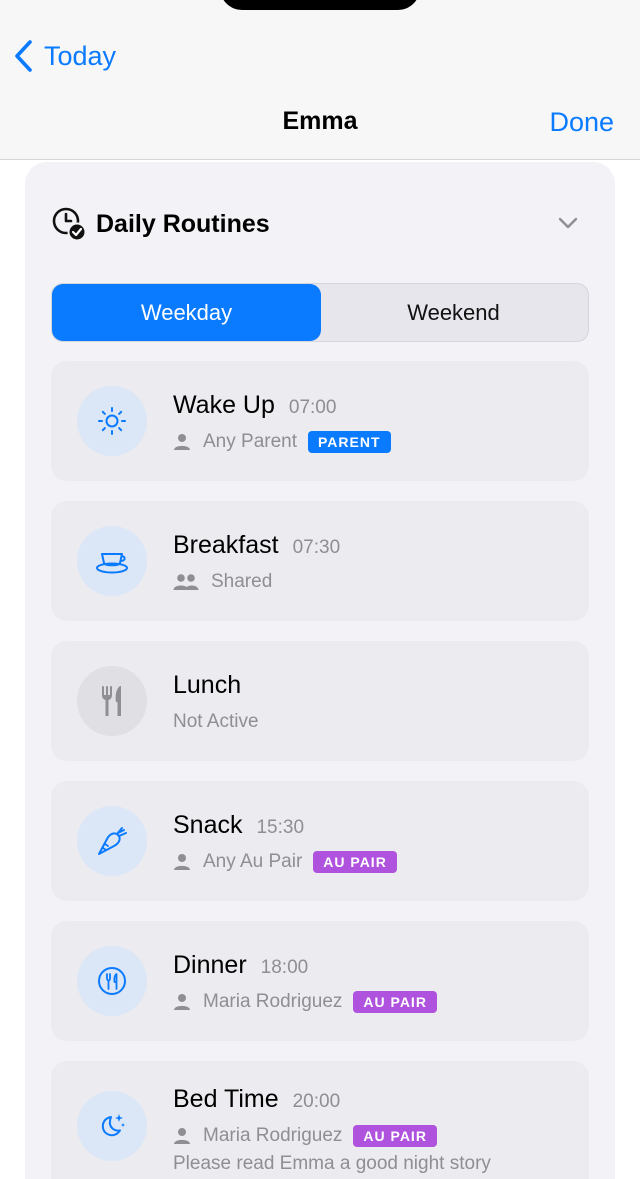 The height and width of the screenshot is (1179, 640). What do you see at coordinates (253, 861) in the screenshot?
I see `routine-assignee: Any Au Pair` at bounding box center [253, 861].